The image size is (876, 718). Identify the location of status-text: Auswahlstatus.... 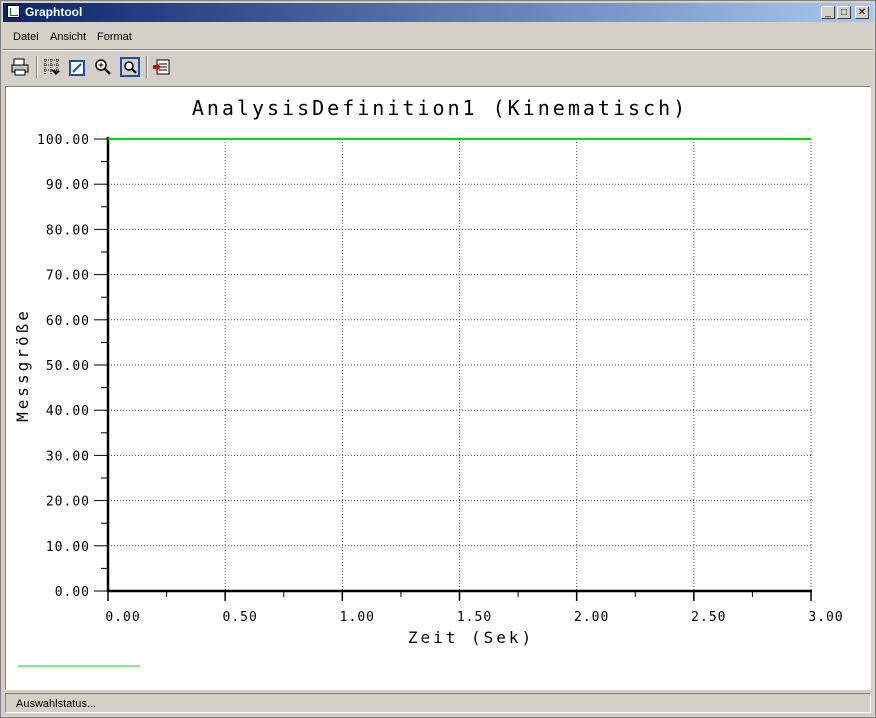
(56, 704).